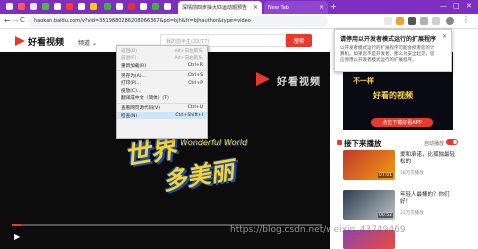  Describe the element at coordinates (134, 66) in the screenshot. I see `menu-item-label: 重新加载(R)` at that location.